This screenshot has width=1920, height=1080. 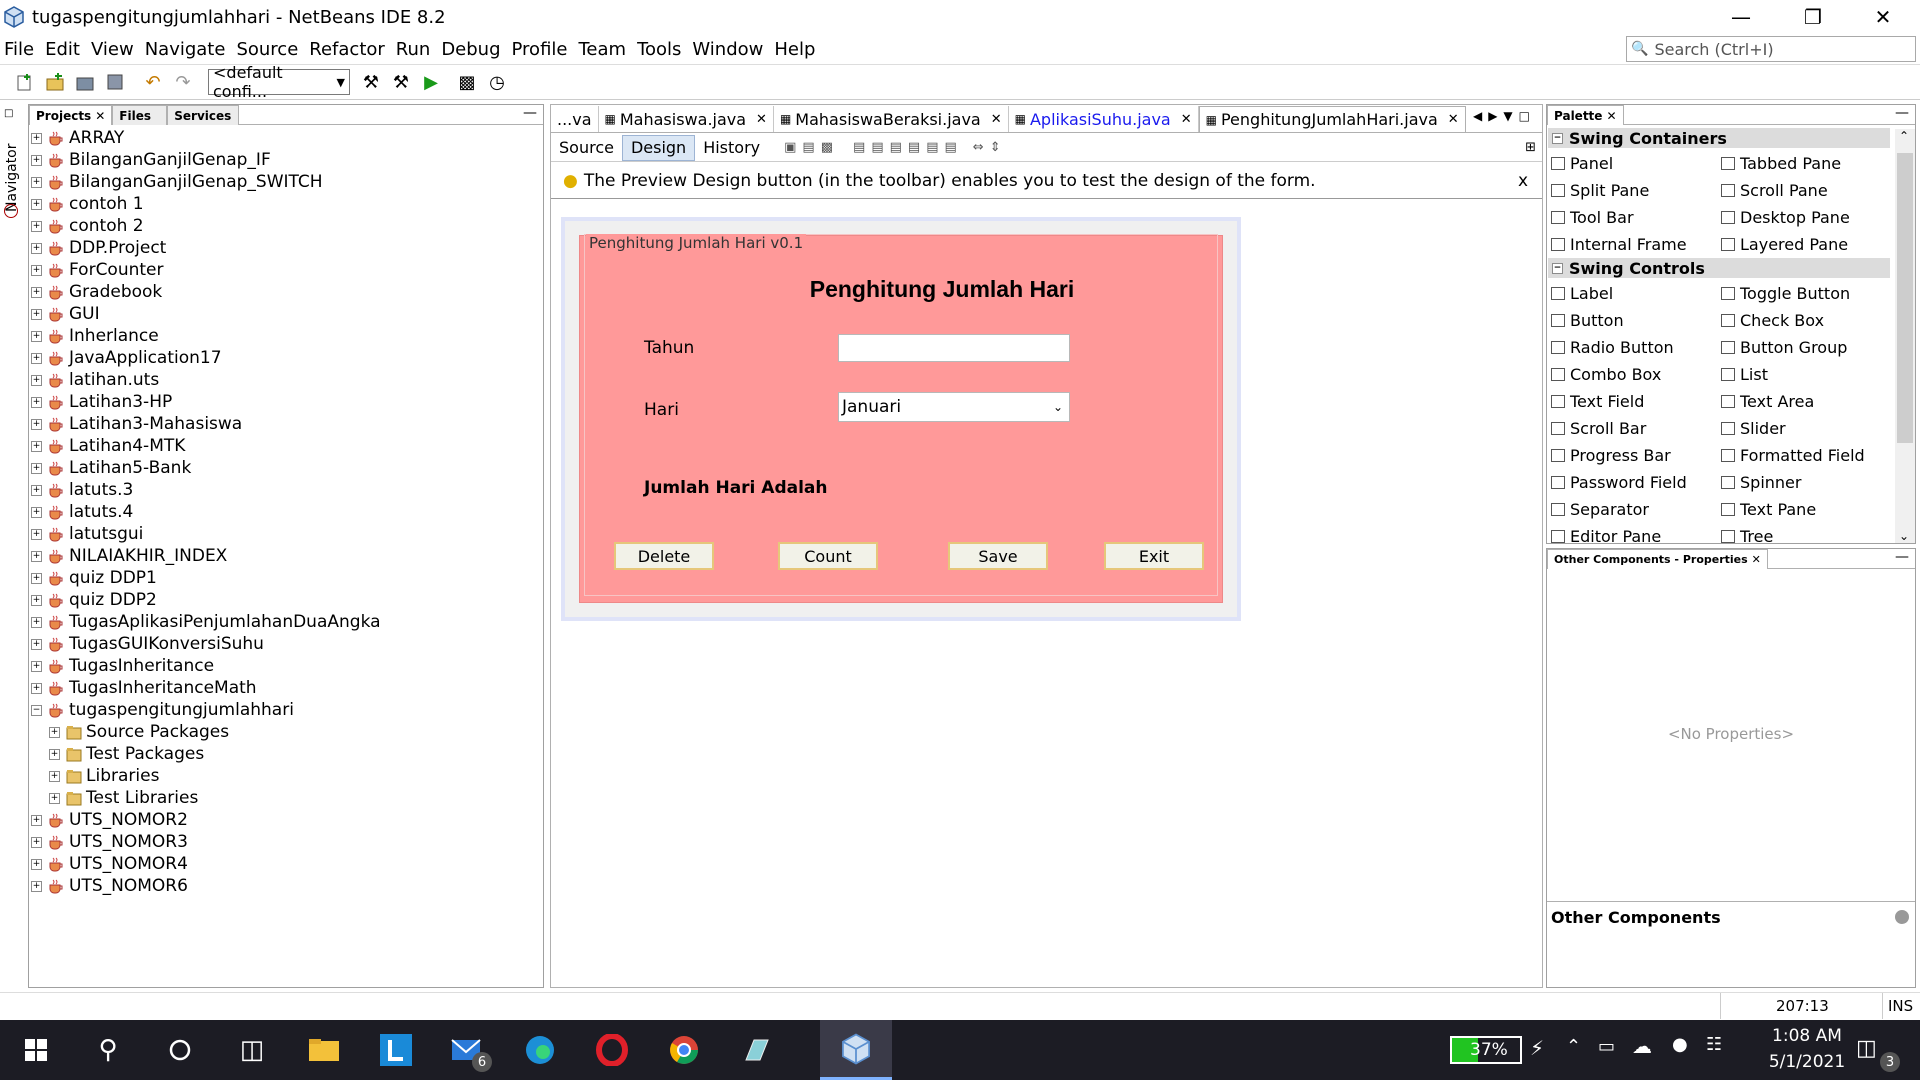 What do you see at coordinates (1761, 482) in the screenshot?
I see `palette-item: Spinner` at bounding box center [1761, 482].